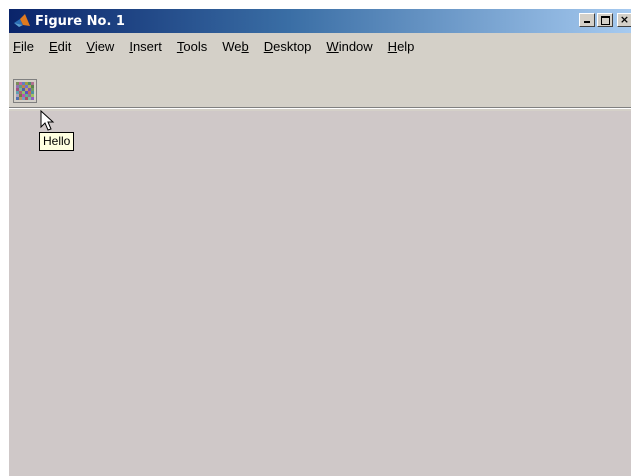  What do you see at coordinates (80, 21) in the screenshot?
I see `window-title: Figure No. 1` at bounding box center [80, 21].